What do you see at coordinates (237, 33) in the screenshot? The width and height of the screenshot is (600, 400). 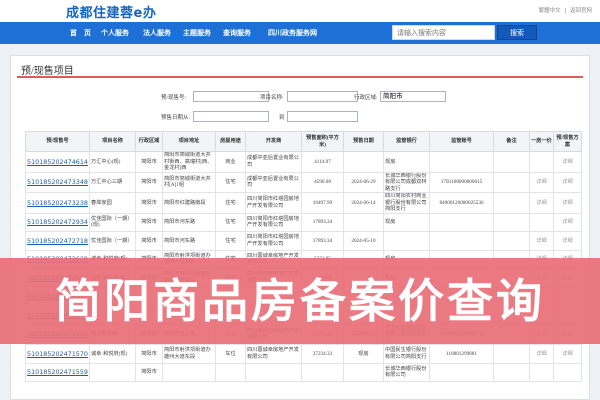 I see `nav-item-query: 查询服务` at bounding box center [237, 33].